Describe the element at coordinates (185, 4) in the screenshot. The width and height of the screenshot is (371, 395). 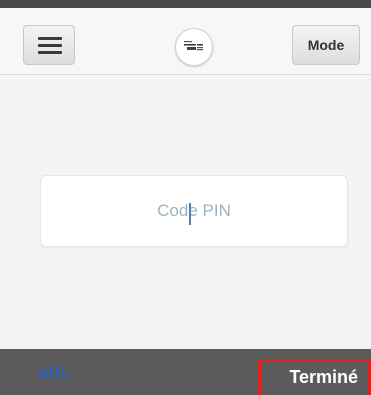
I see `status-strip` at that location.